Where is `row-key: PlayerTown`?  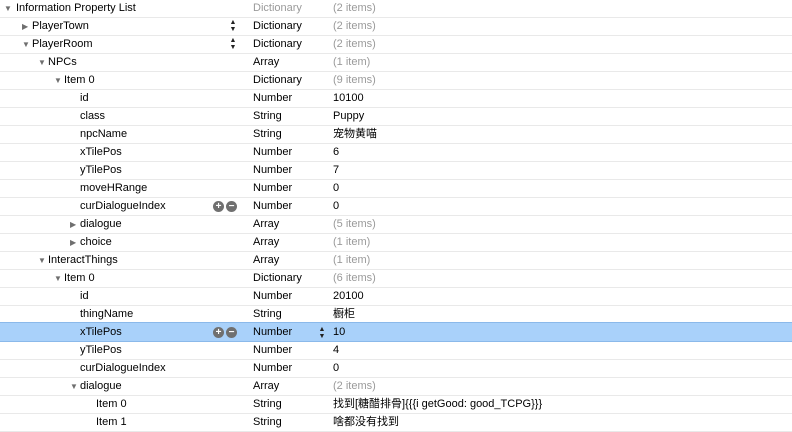 row-key: PlayerTown is located at coordinates (60, 26).